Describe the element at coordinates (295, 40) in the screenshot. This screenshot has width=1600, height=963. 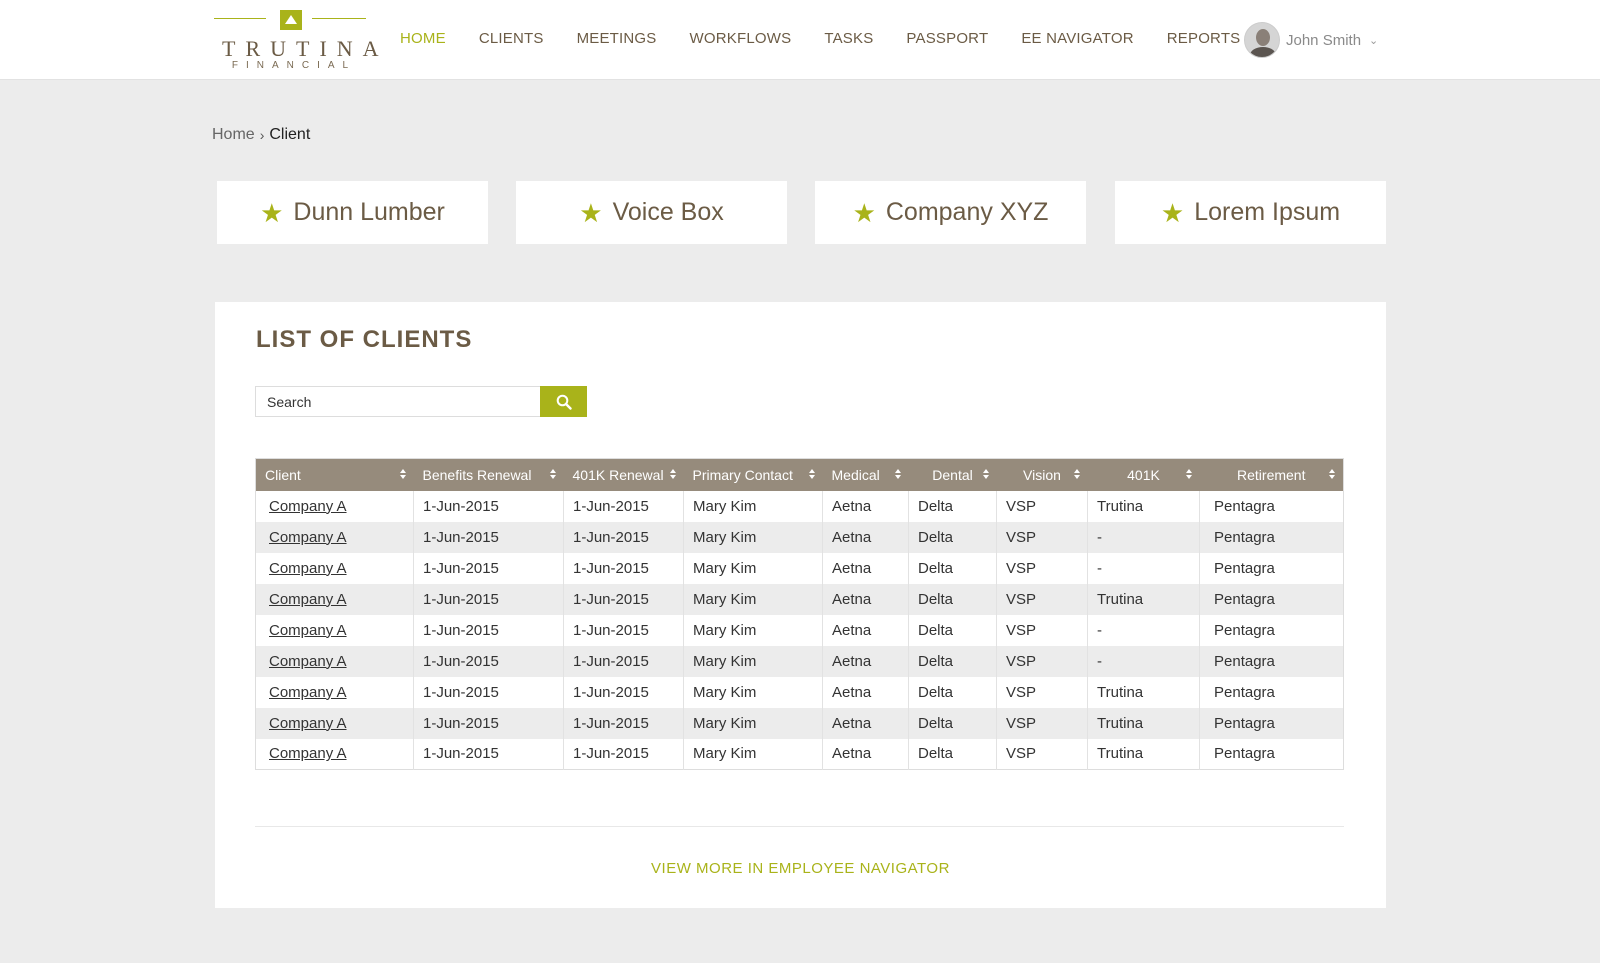
I see `trutina-logo: TRUTINA FINANCIAL` at that location.